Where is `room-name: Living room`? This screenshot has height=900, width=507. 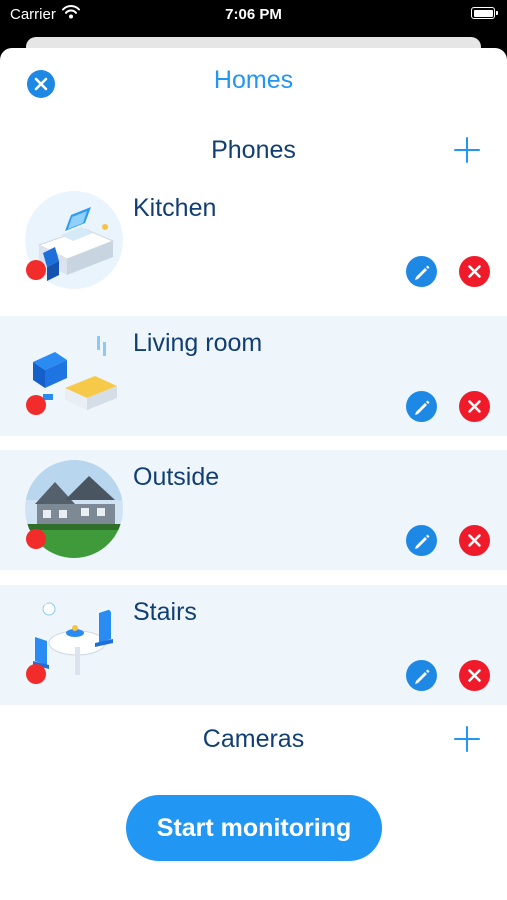
room-name: Living room is located at coordinates (198, 343).